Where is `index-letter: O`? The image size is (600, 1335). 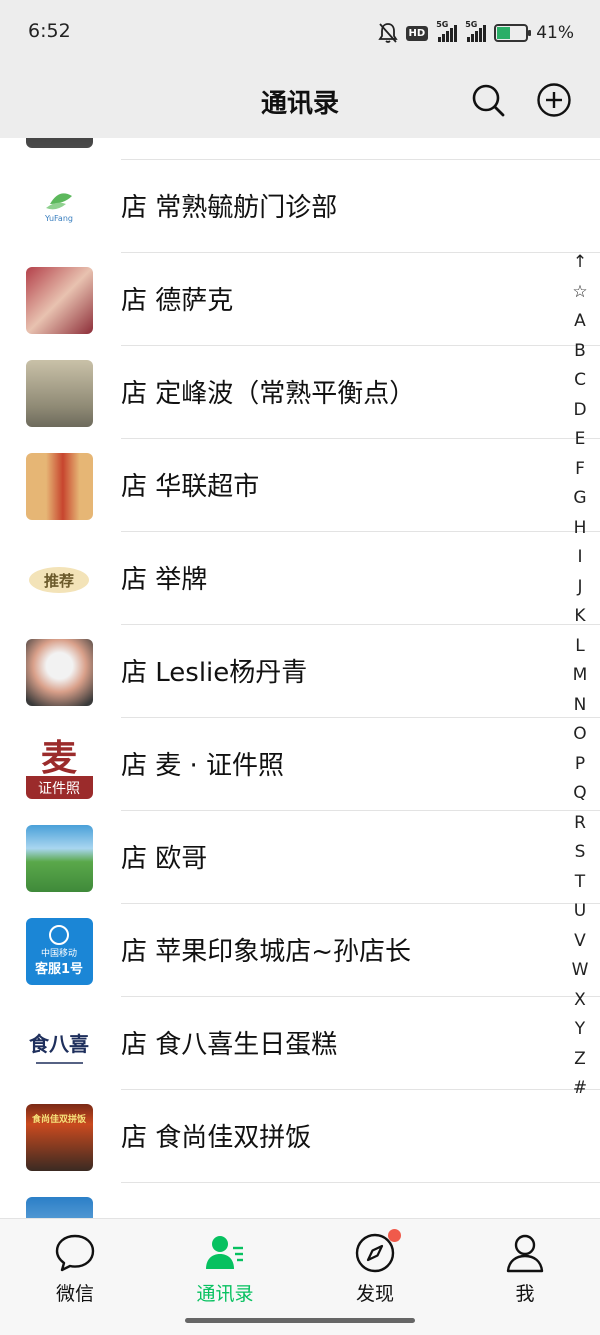
index-letter: O is located at coordinates (580, 735).